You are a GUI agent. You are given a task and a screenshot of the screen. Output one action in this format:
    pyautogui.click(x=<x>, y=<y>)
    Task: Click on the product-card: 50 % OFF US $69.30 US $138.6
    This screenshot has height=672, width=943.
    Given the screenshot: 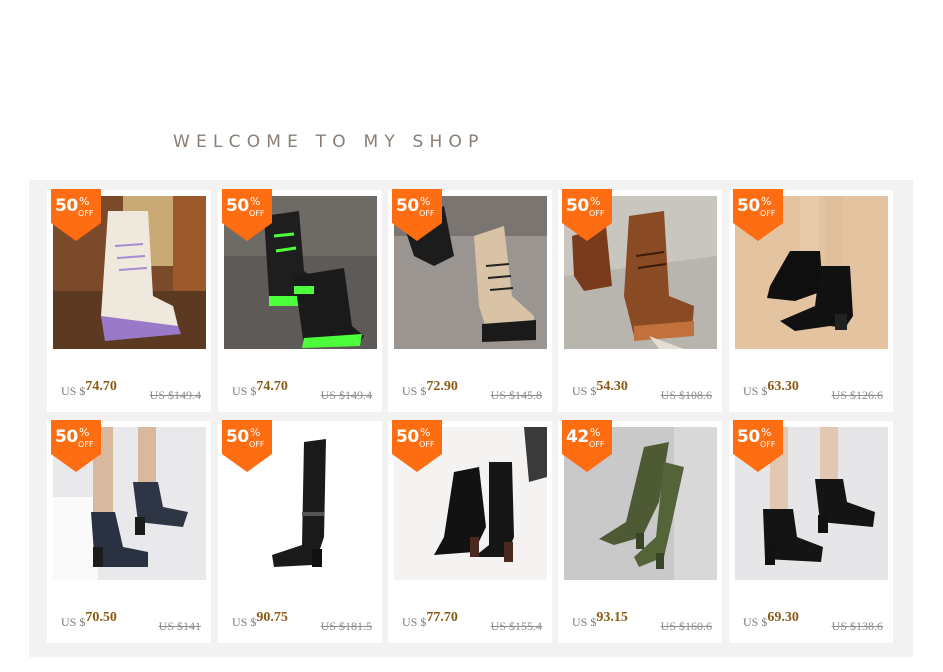 What is the action you would take?
    pyautogui.click(x=811, y=531)
    